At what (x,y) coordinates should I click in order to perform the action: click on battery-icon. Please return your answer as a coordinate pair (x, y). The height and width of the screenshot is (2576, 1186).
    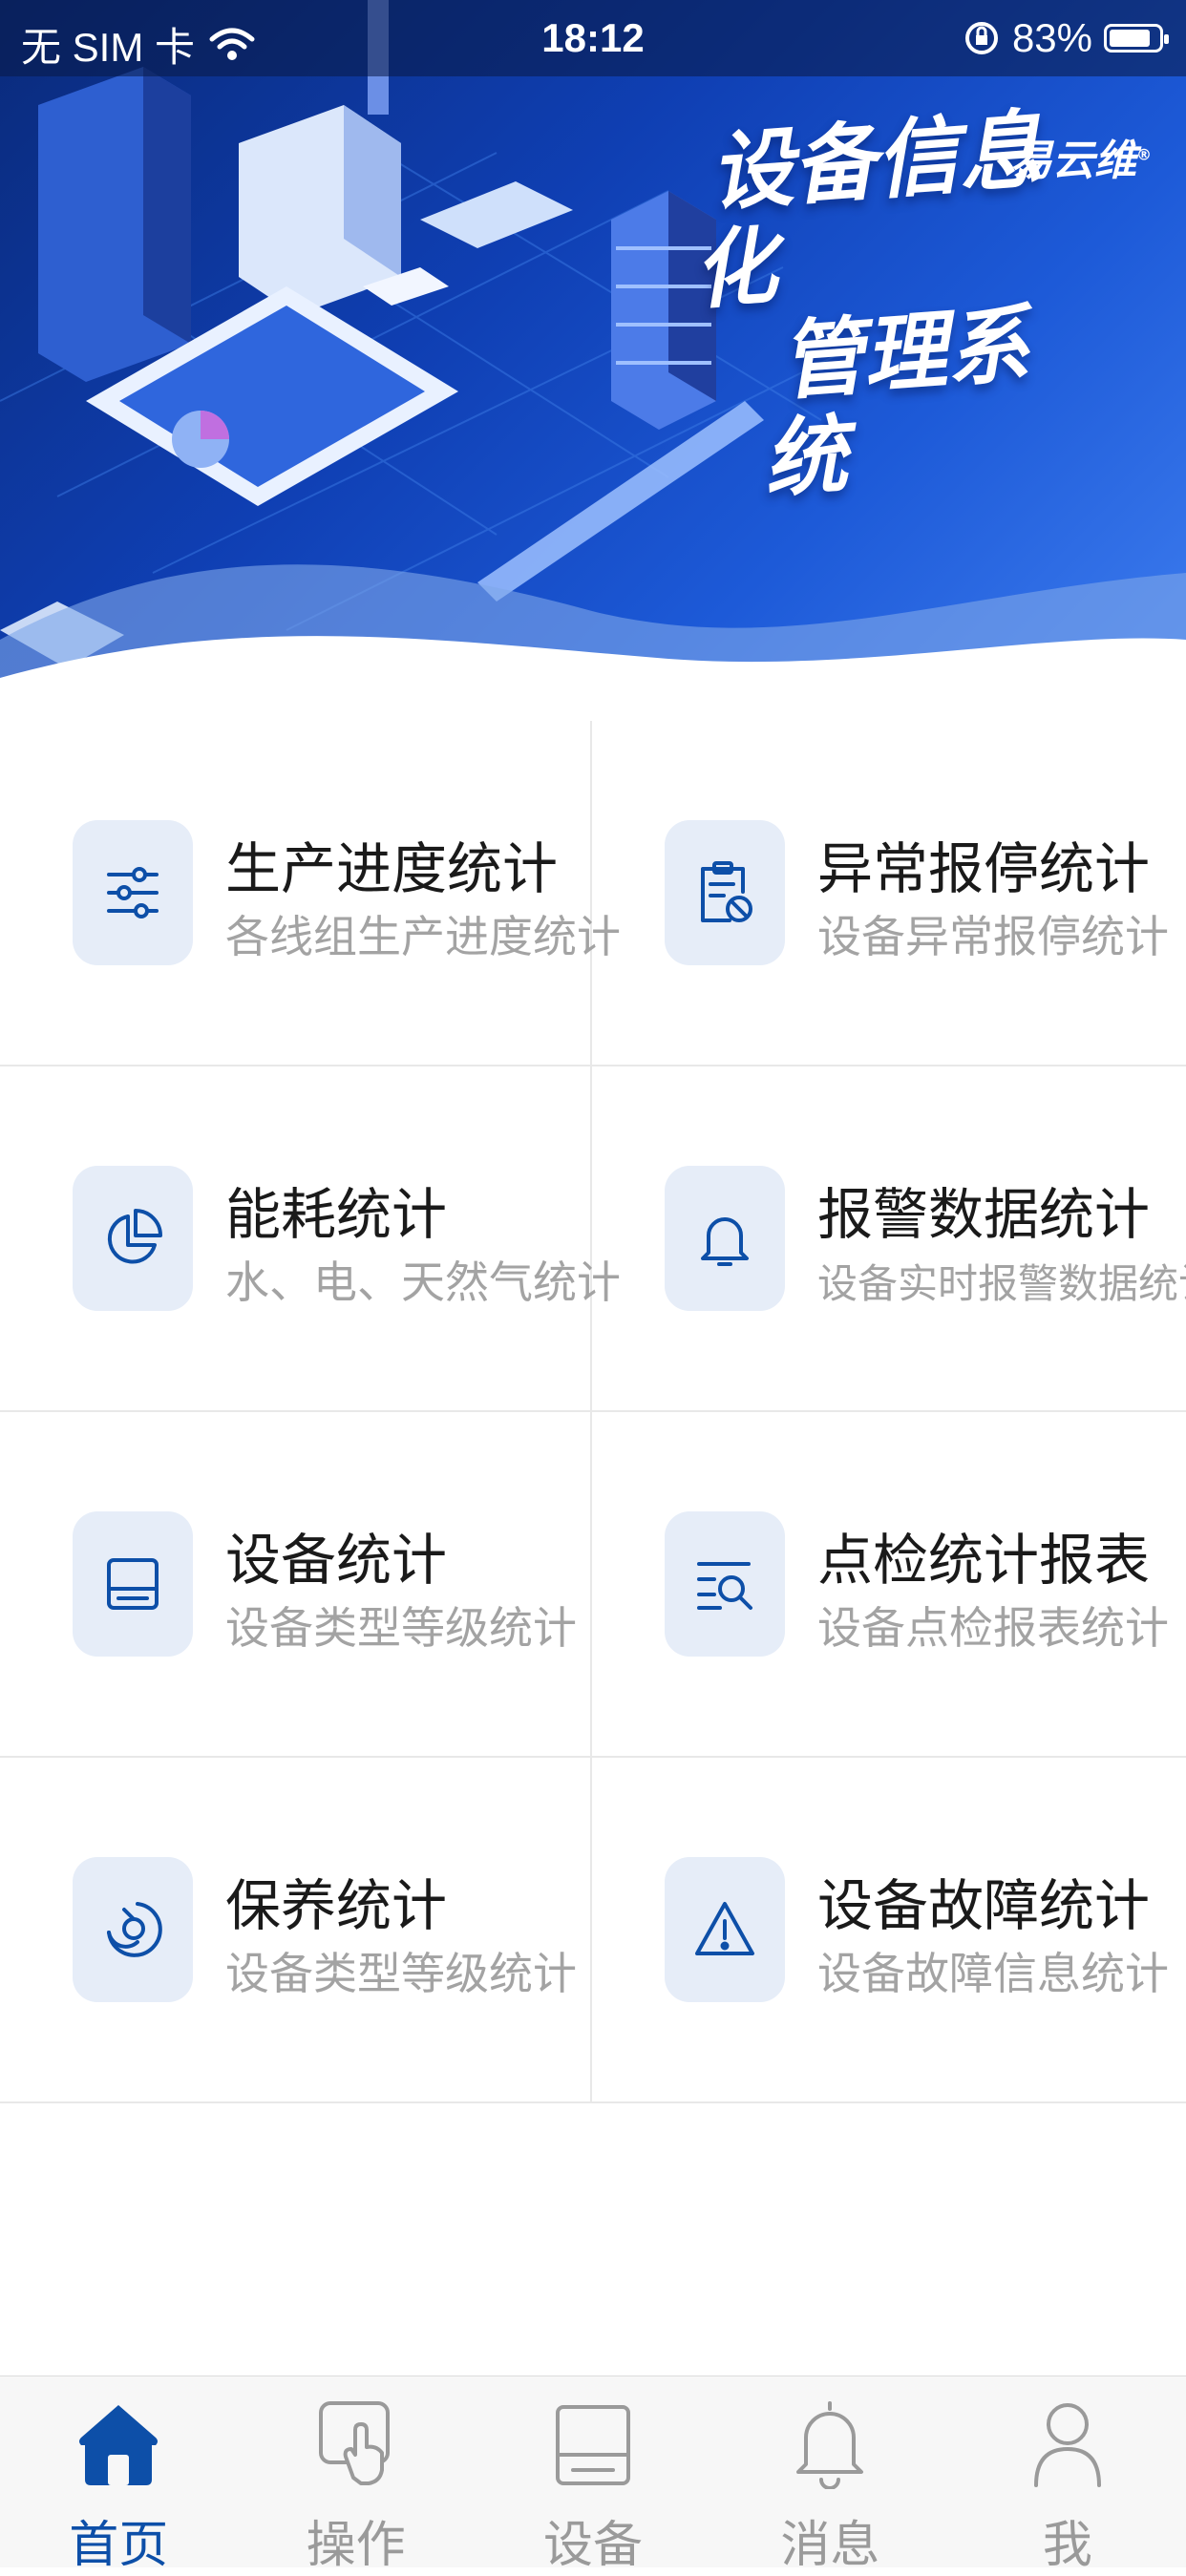
    Looking at the image, I should click on (1136, 38).